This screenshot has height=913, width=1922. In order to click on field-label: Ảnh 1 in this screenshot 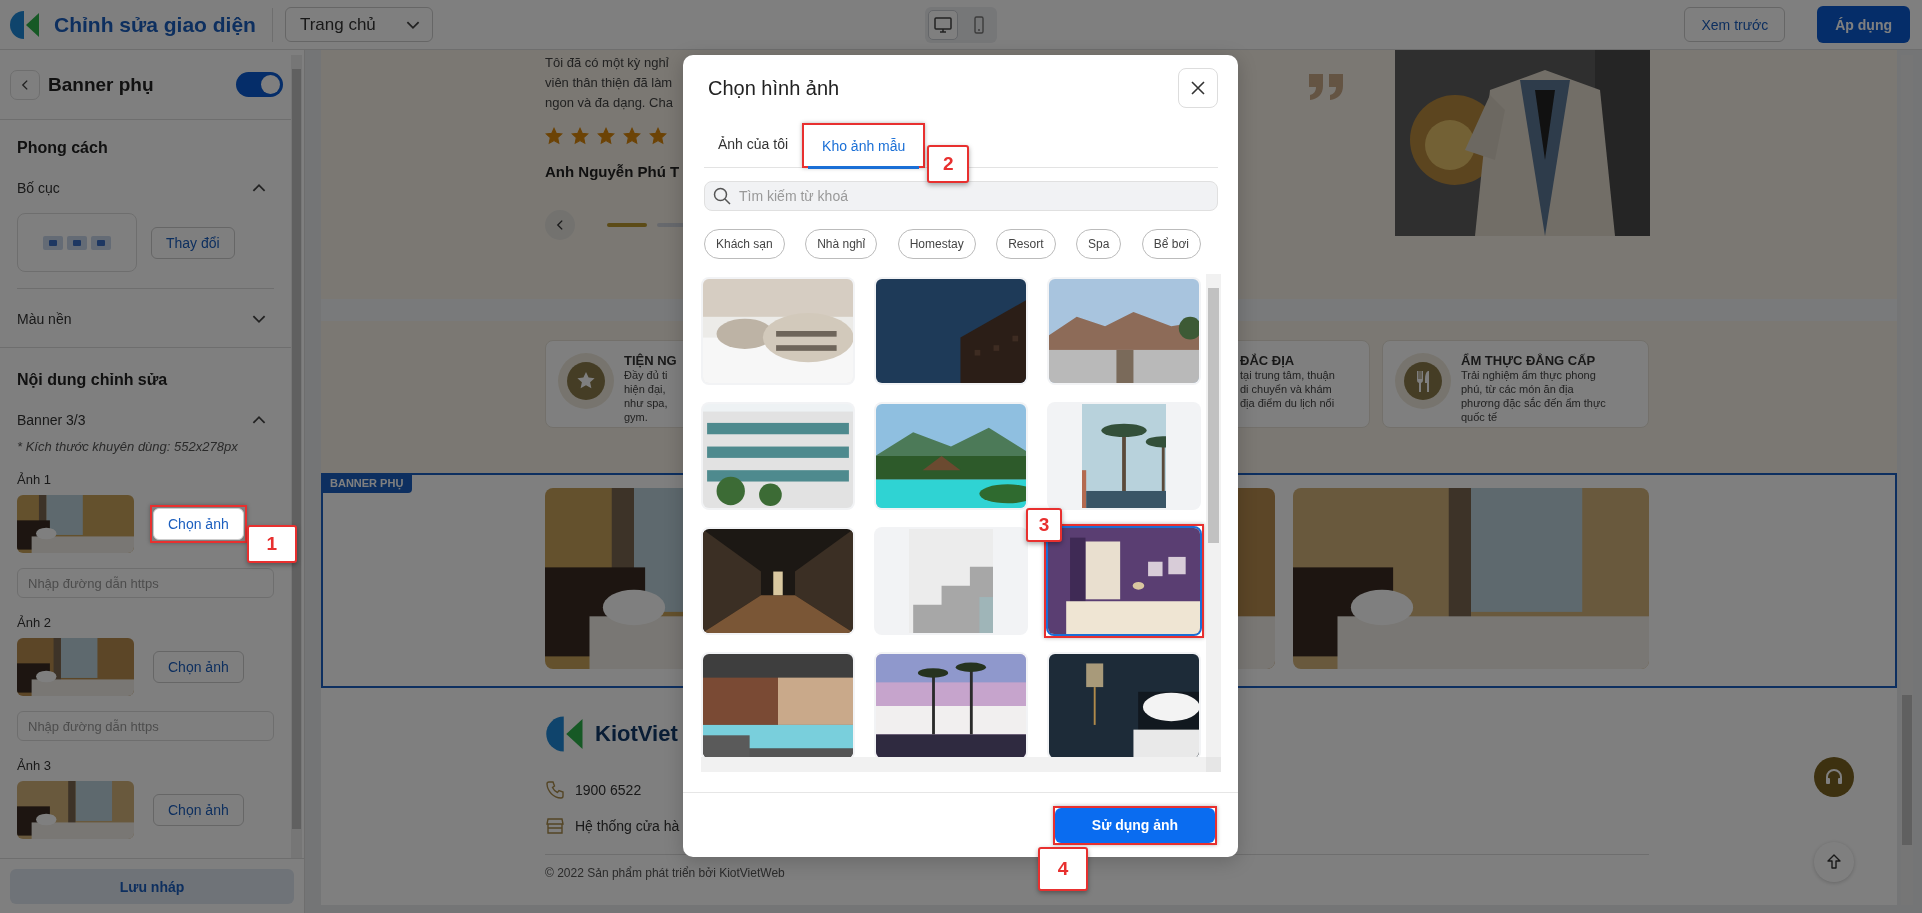, I will do `click(34, 480)`.